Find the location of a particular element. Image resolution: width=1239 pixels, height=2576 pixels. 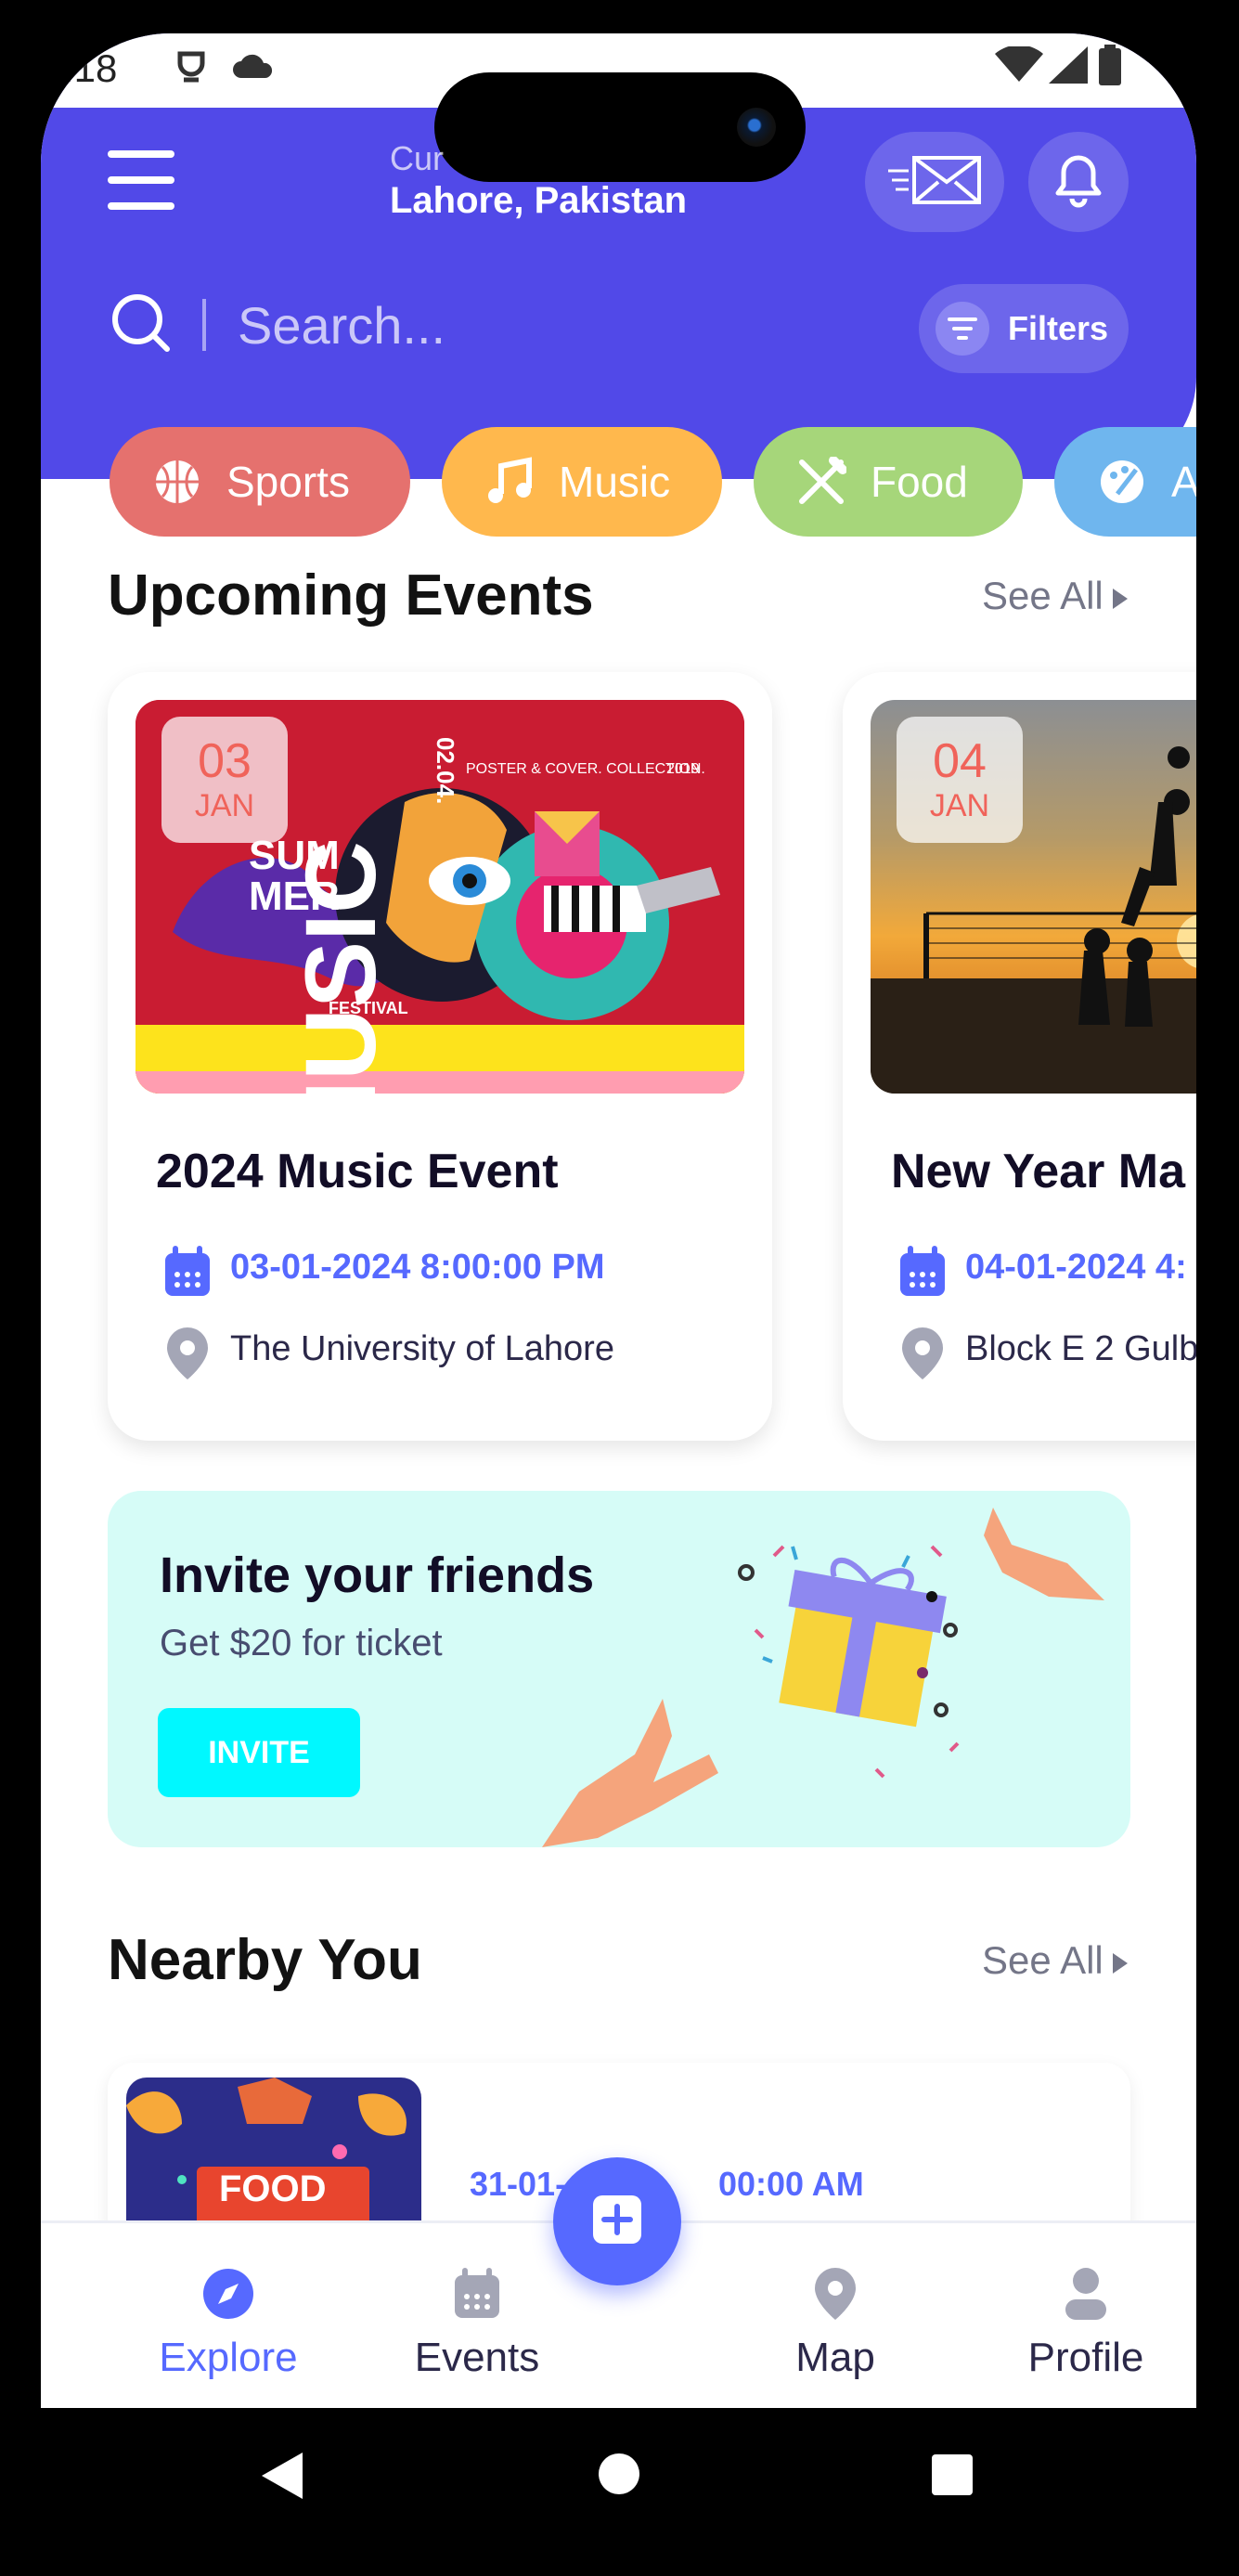

messages-button is located at coordinates (934, 182).